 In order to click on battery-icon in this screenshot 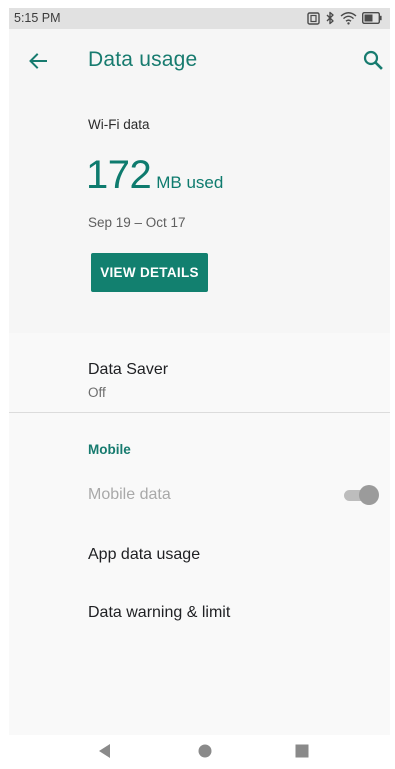, I will do `click(372, 18)`.